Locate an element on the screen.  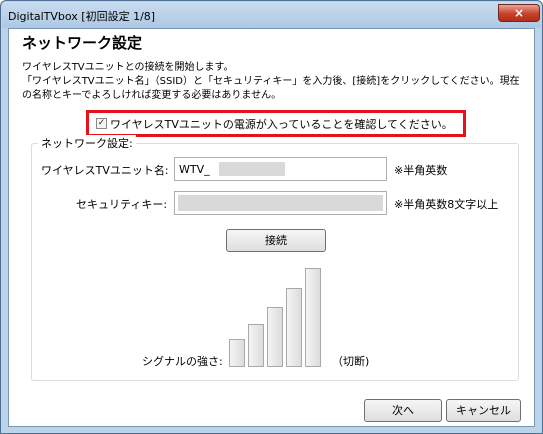
network-group-label: ネットワーク設定: is located at coordinates (87, 143).